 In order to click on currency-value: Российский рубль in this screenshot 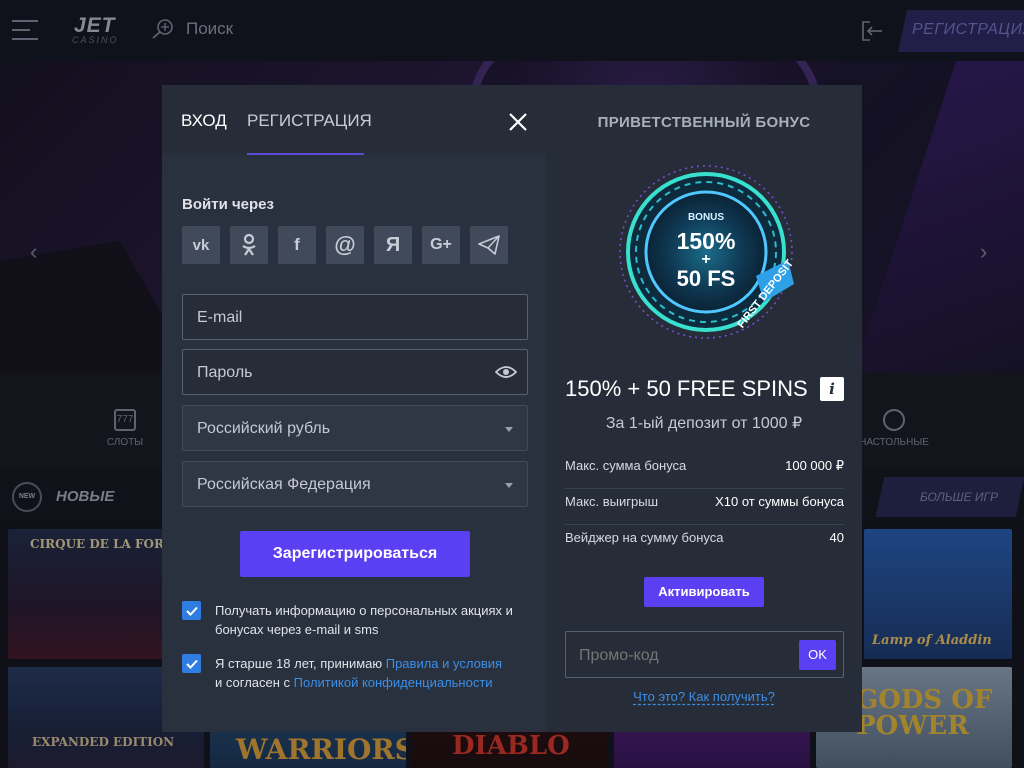, I will do `click(264, 428)`.